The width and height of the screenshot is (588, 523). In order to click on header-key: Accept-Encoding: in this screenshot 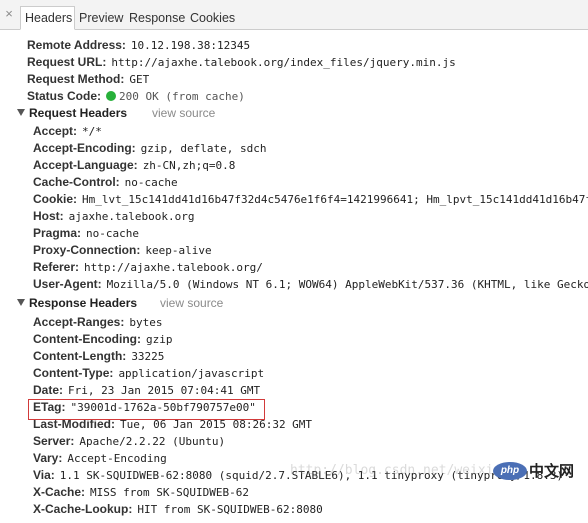, I will do `click(84, 148)`.